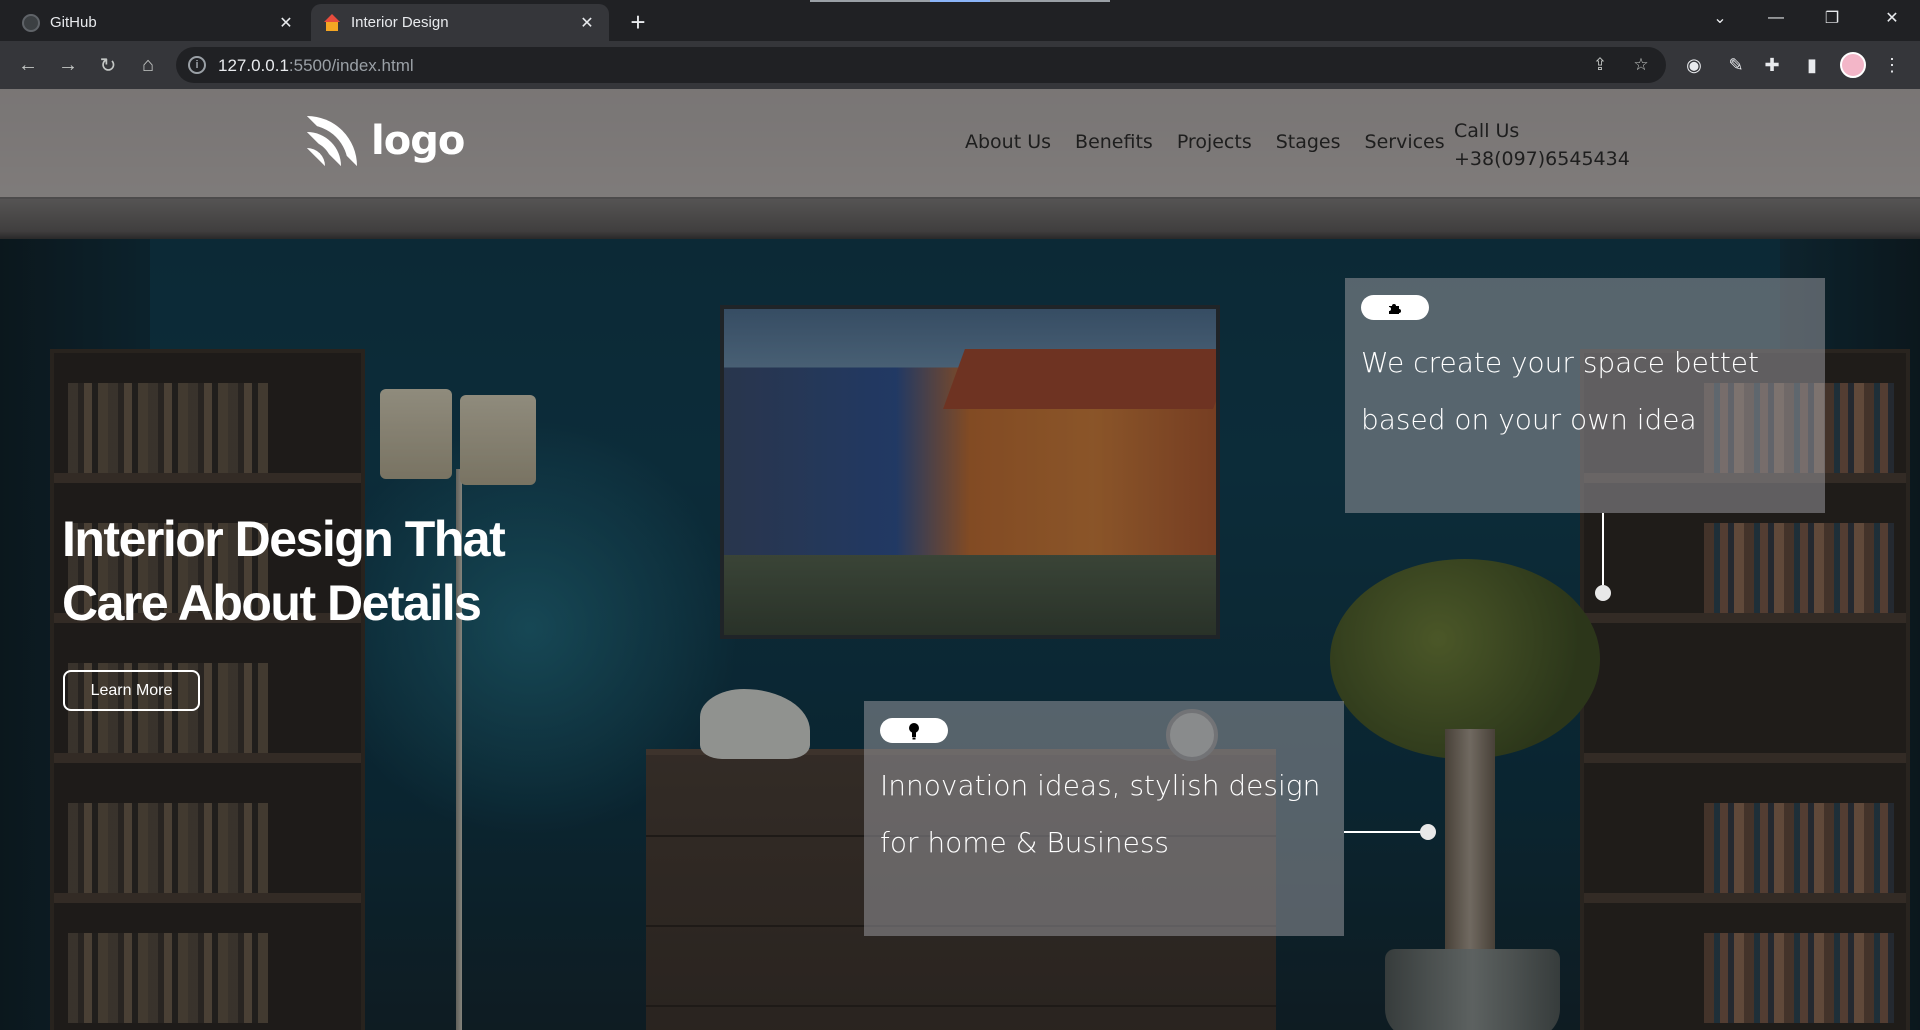 The width and height of the screenshot is (1920, 1030). What do you see at coordinates (1405, 142) in the screenshot?
I see `nav-services: Services` at bounding box center [1405, 142].